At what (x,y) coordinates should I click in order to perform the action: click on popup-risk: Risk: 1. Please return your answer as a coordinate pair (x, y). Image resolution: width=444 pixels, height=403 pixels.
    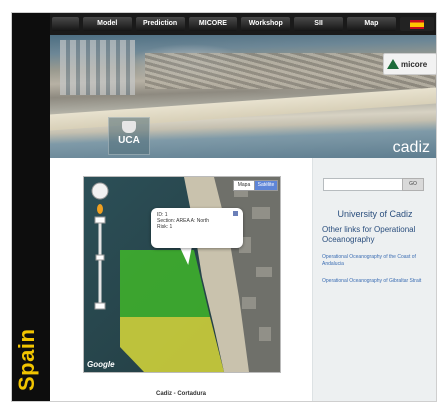
    Looking at the image, I should click on (165, 227).